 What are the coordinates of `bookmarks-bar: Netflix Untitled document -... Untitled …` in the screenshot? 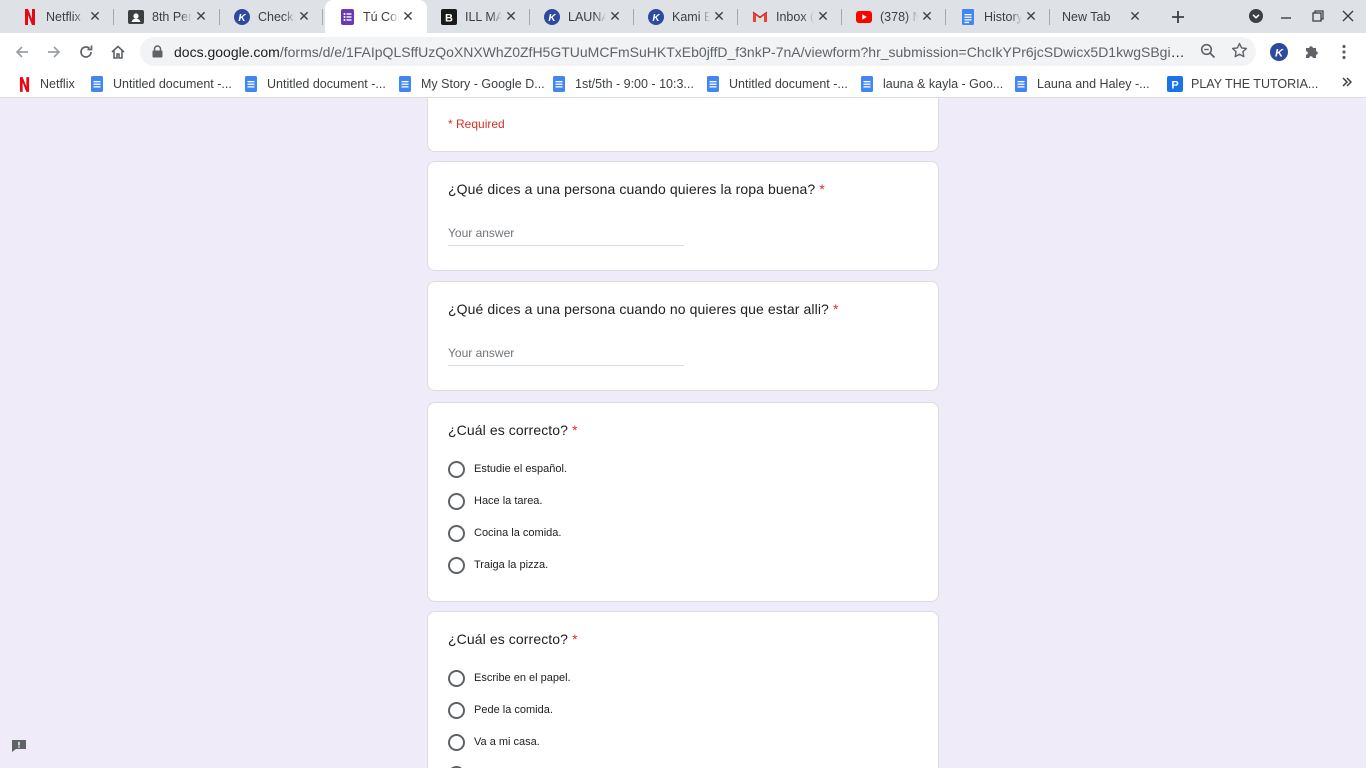 It's located at (683, 84).